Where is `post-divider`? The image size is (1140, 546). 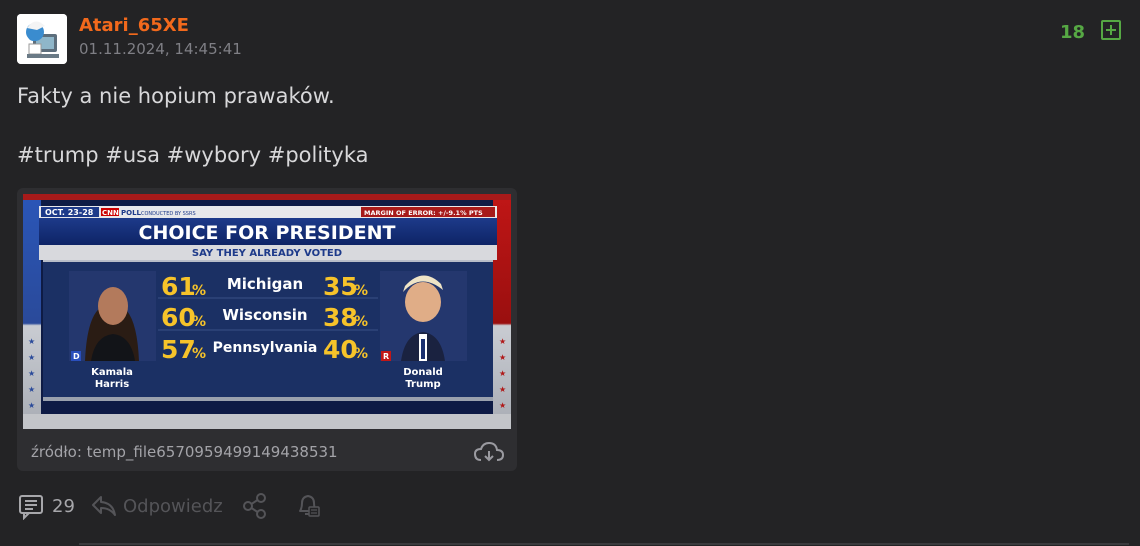 post-divider is located at coordinates (604, 544).